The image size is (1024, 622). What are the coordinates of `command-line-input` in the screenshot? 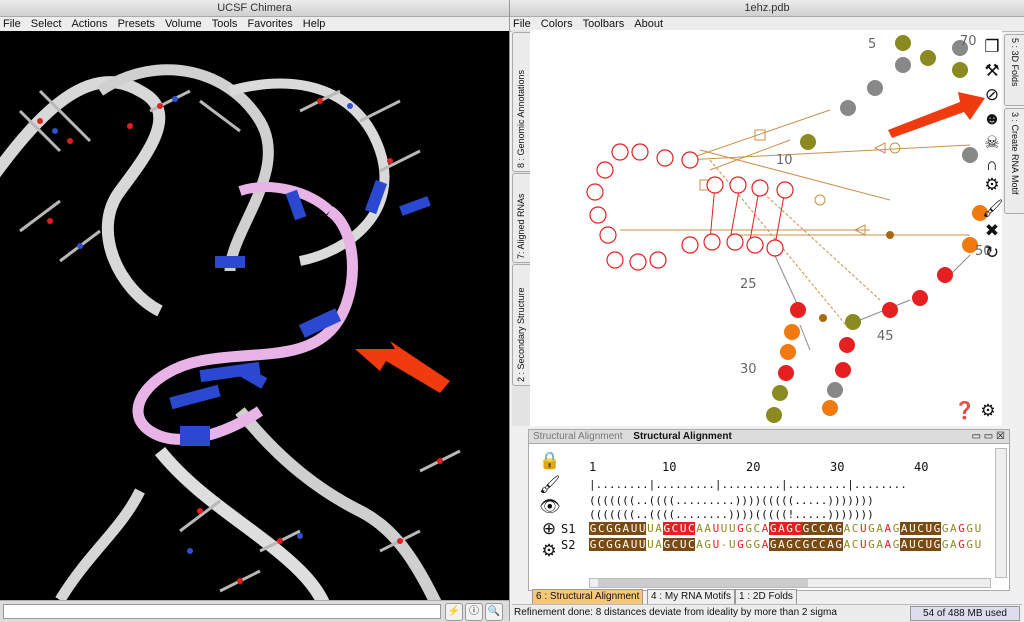 It's located at (222, 611).